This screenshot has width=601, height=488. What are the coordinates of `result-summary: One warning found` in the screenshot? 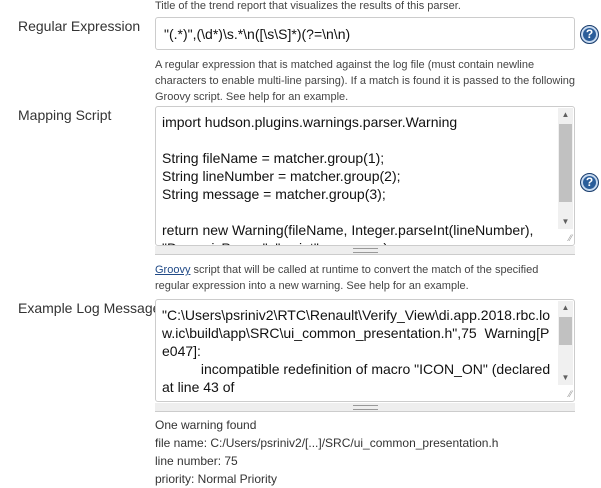 It's located at (206, 425).